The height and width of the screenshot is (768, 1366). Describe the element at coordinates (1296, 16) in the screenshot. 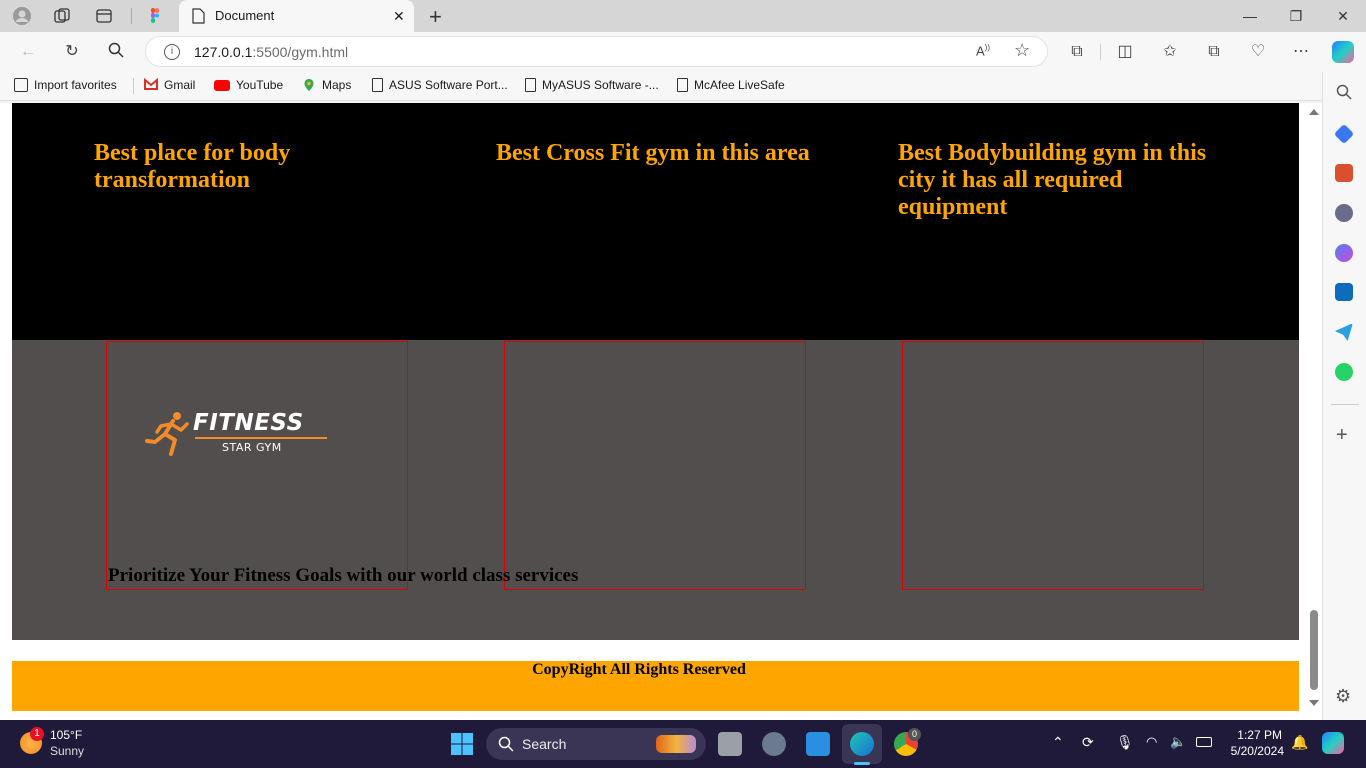

I see `restore-button: ❐` at that location.